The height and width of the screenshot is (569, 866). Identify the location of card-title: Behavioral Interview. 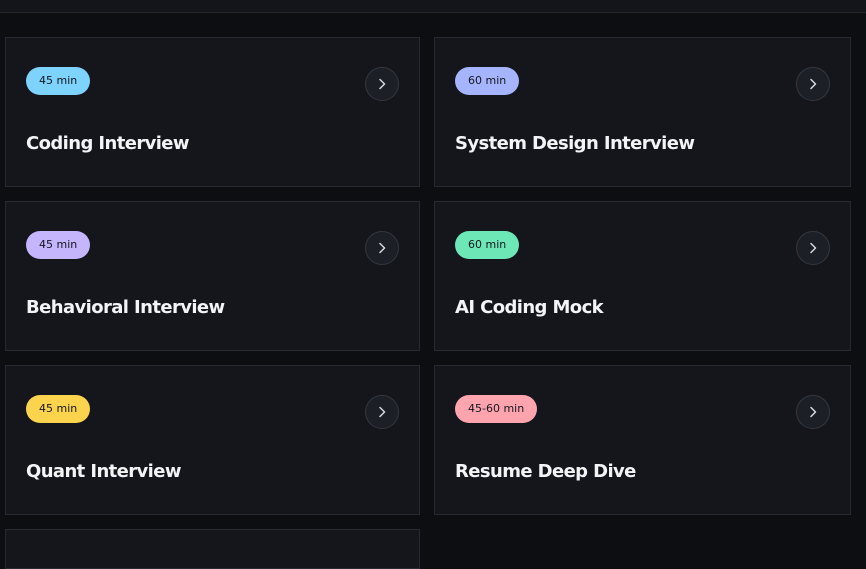
(125, 307).